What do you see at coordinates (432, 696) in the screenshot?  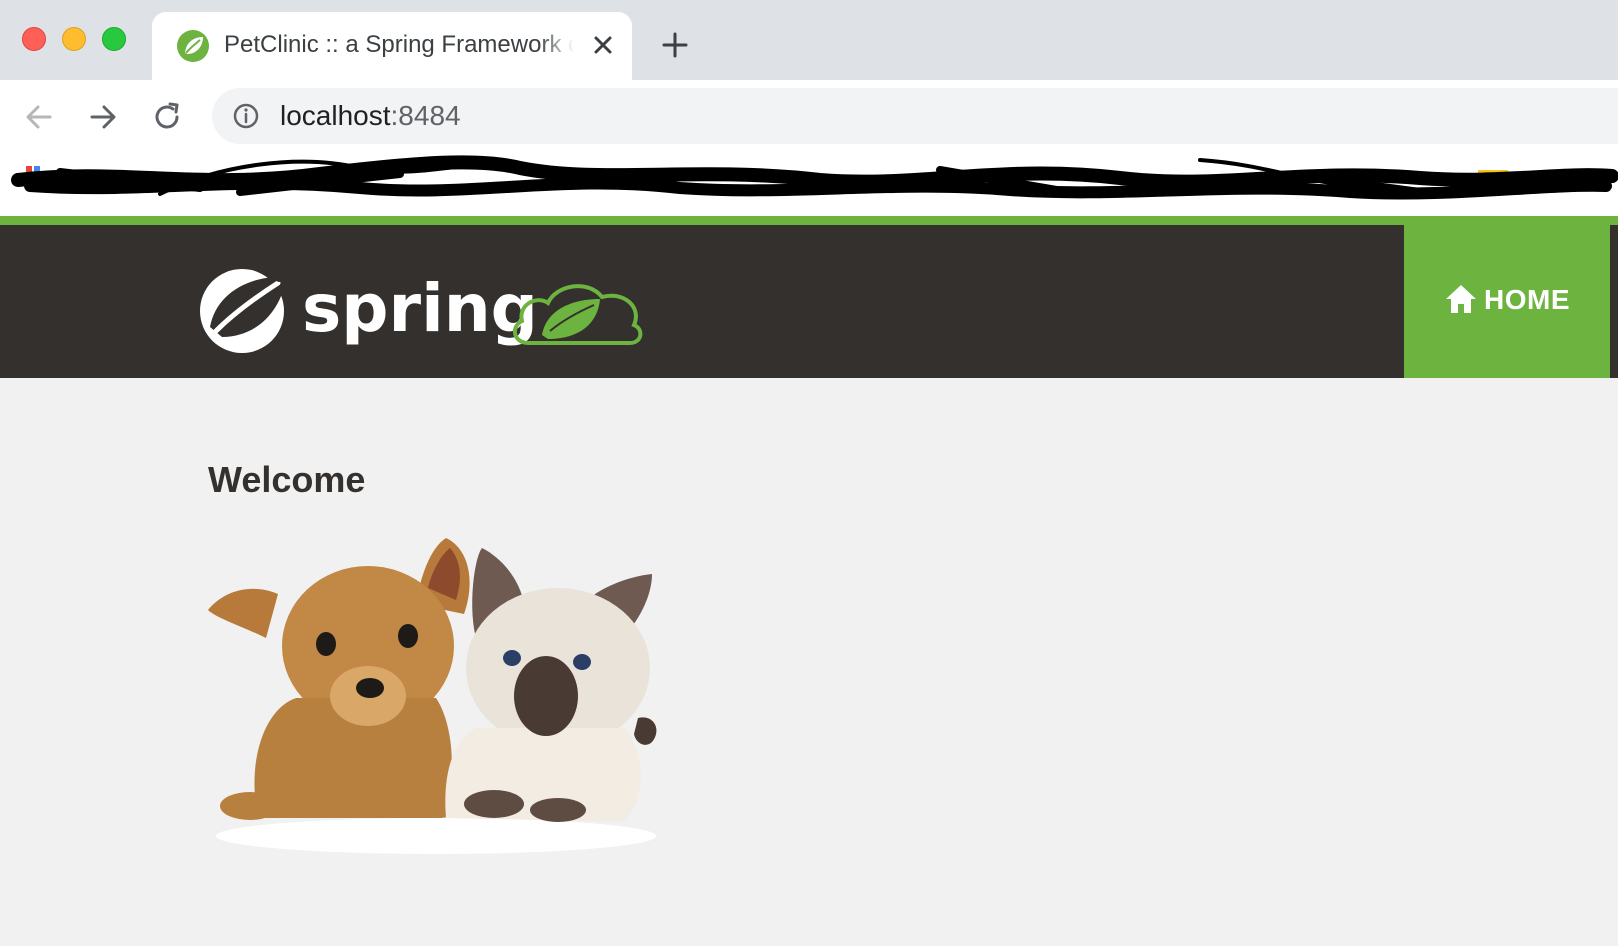 I see `pets-image` at bounding box center [432, 696].